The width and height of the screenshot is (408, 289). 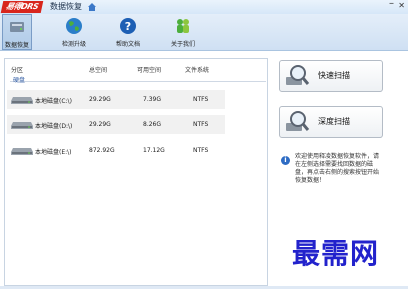 I want to click on deep-scan-label: 深度扫描, so click(x=334, y=121).